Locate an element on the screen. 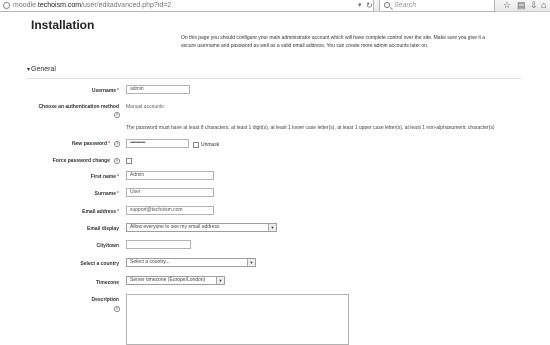  country-select: Select a country... ▼ is located at coordinates (191, 262).